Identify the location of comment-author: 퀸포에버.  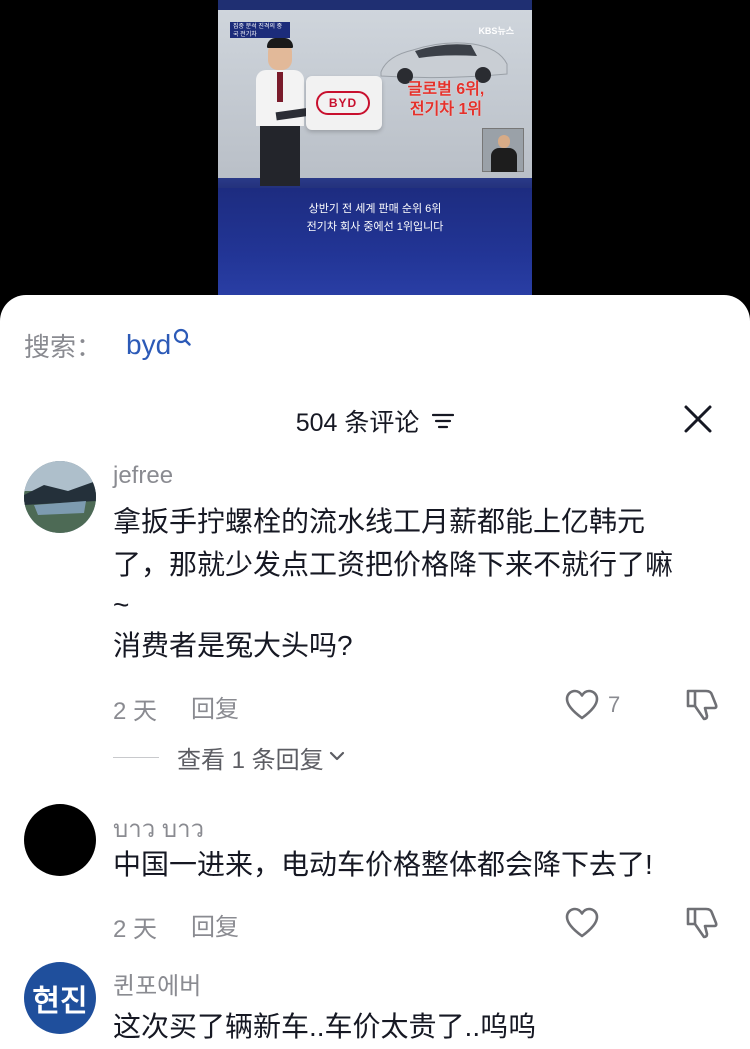
(157, 983).